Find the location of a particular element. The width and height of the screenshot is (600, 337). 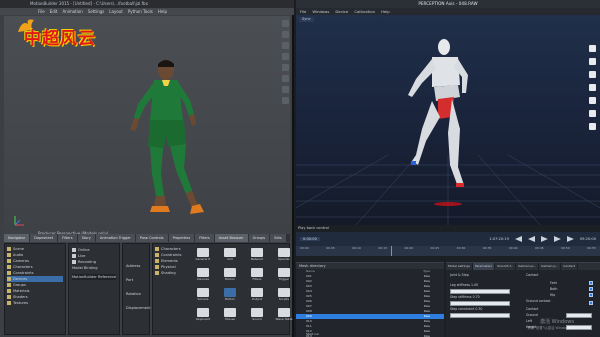

asset-icon: General P. is located at coordinates (203, 256).